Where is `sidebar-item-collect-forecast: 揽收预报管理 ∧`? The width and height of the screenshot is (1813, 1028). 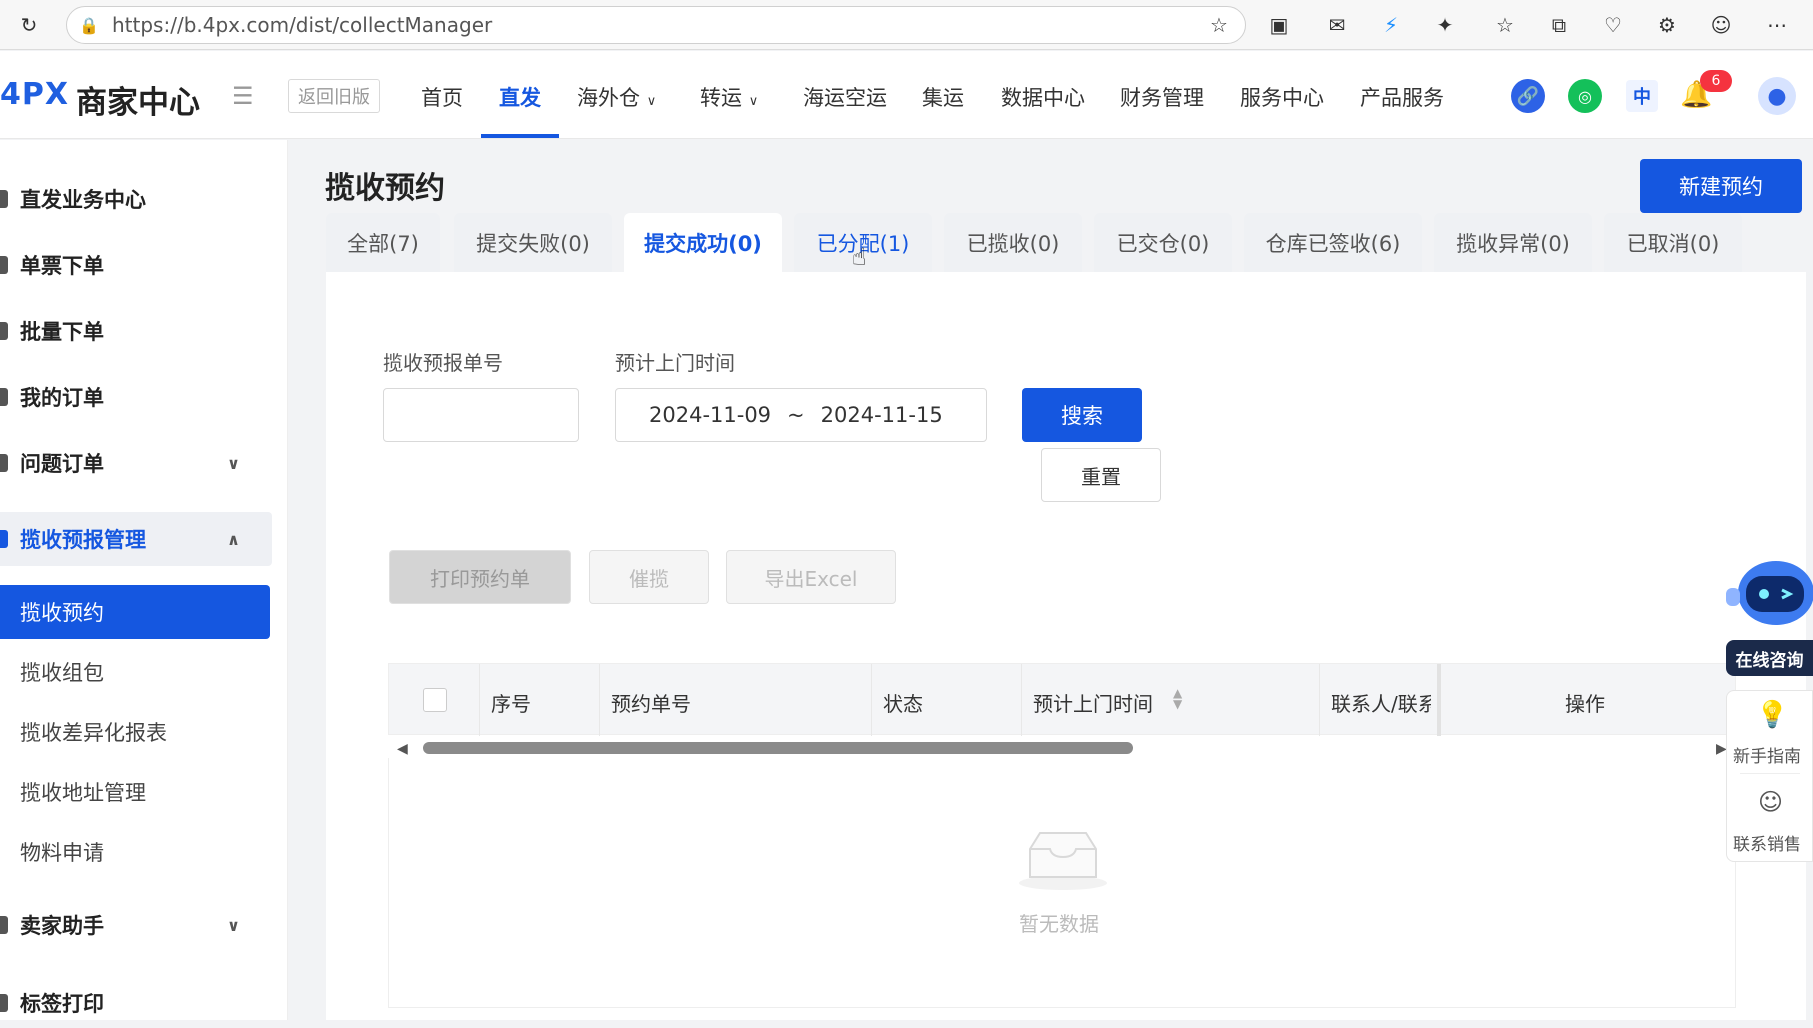
sidebar-item-collect-forecast: 揽收预报管理 ∧ is located at coordinates (135, 539).